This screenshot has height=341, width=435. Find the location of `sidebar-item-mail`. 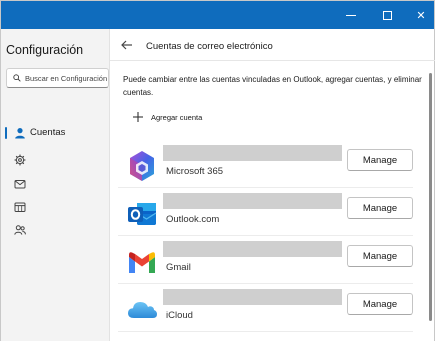

sidebar-item-mail is located at coordinates (55, 184).